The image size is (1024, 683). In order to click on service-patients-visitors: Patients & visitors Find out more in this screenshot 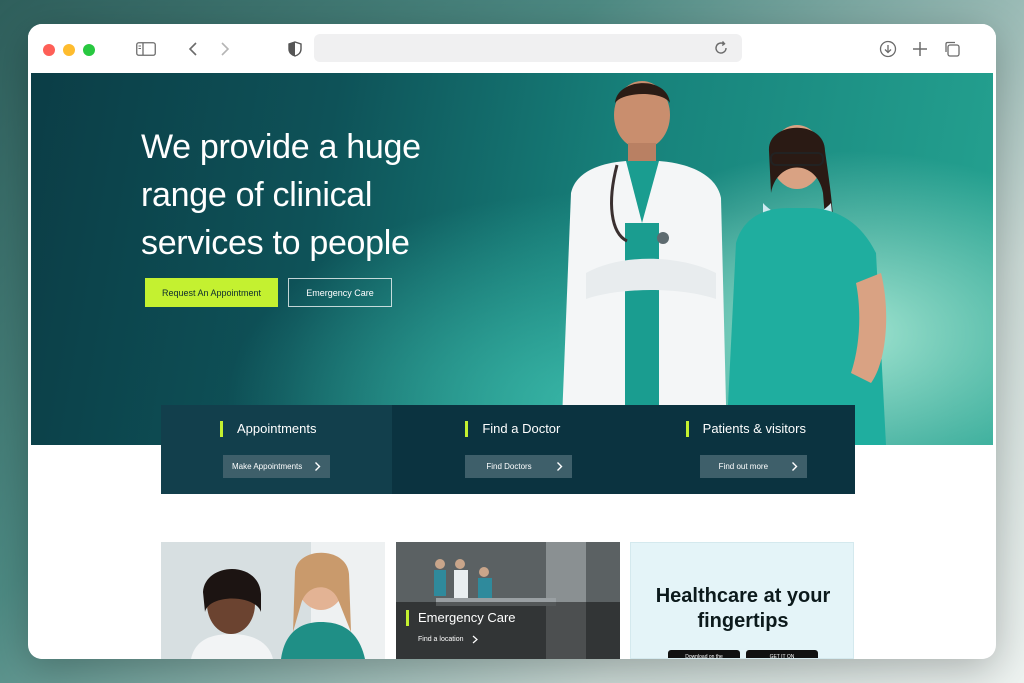, I will do `click(739, 449)`.